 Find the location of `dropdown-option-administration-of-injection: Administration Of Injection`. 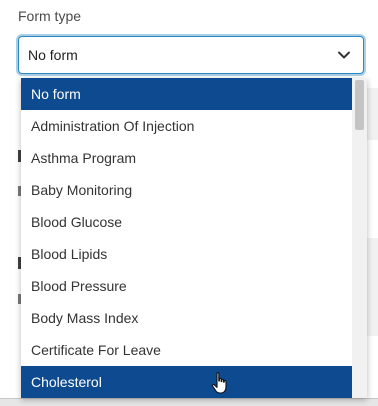

dropdown-option-administration-of-injection: Administration Of Injection is located at coordinates (186, 126).